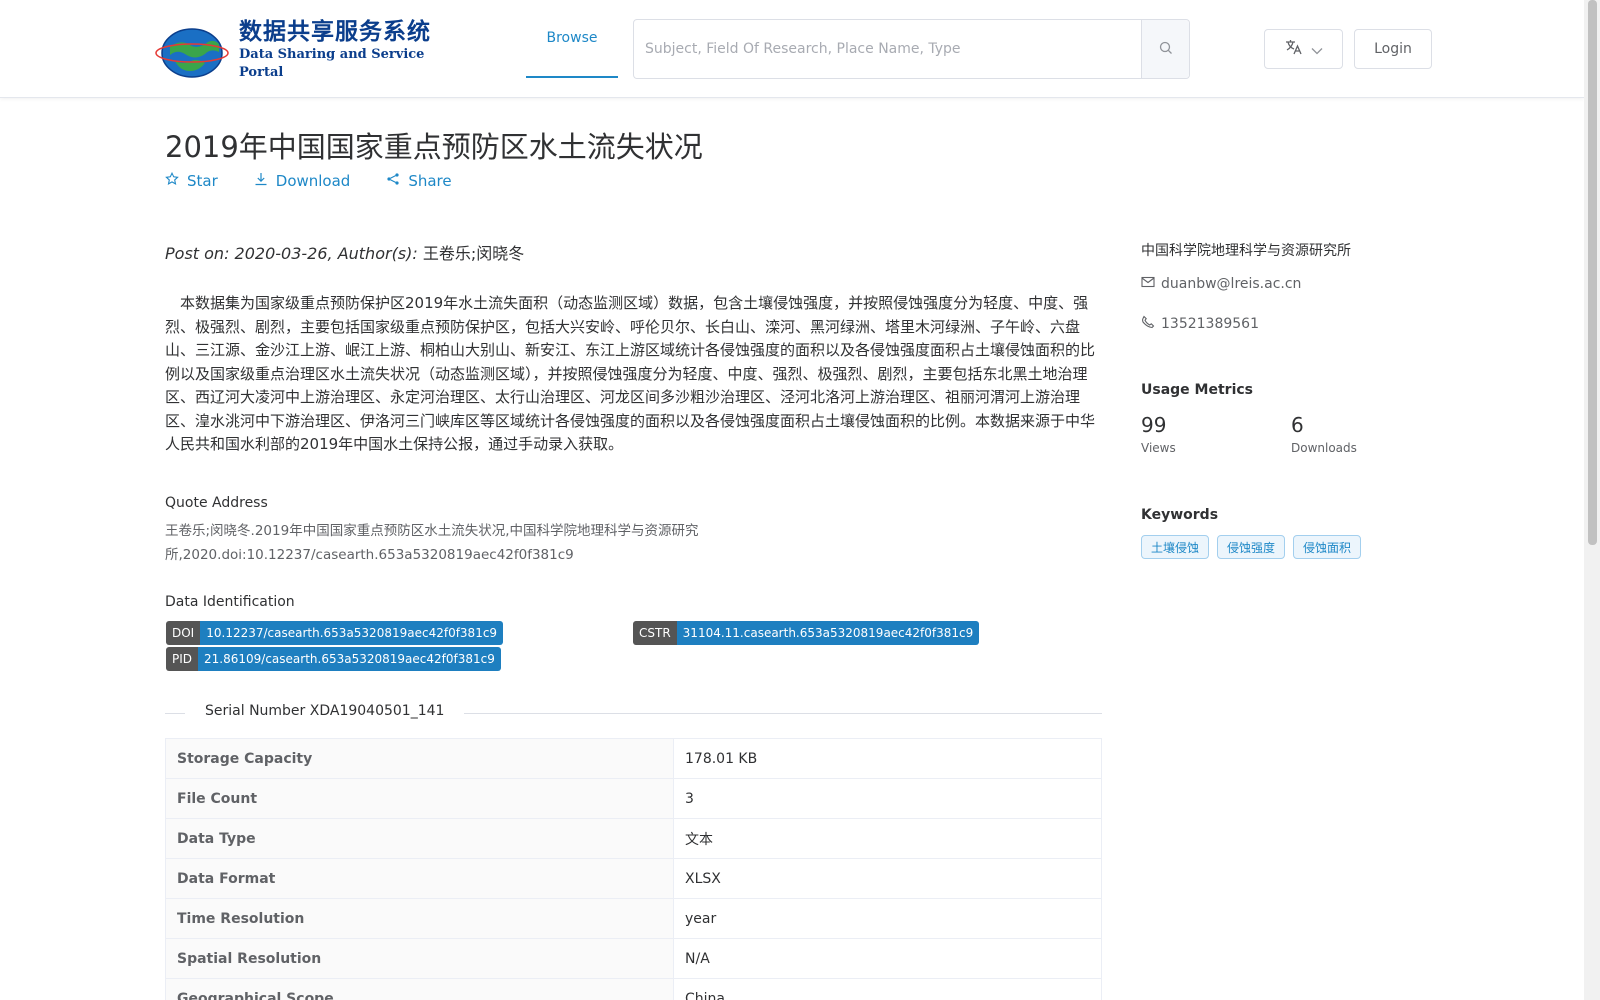 The height and width of the screenshot is (1000, 1600). I want to click on keyword-tag: 侵蚀强度, so click(1251, 547).